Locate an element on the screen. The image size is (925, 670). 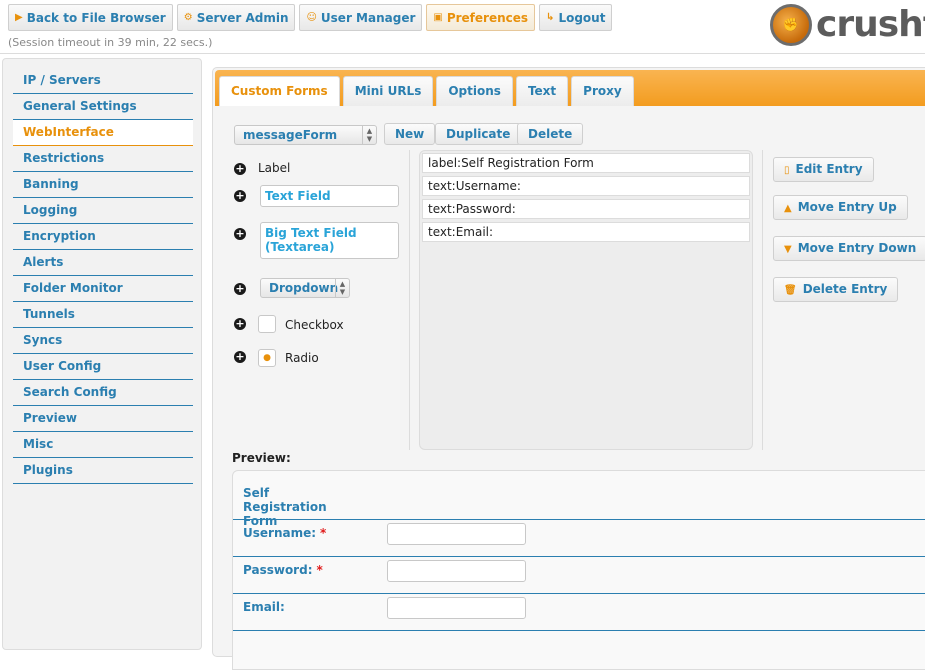
sidebar-item-folder-monitor: Folder Monitor is located at coordinates (103, 289).